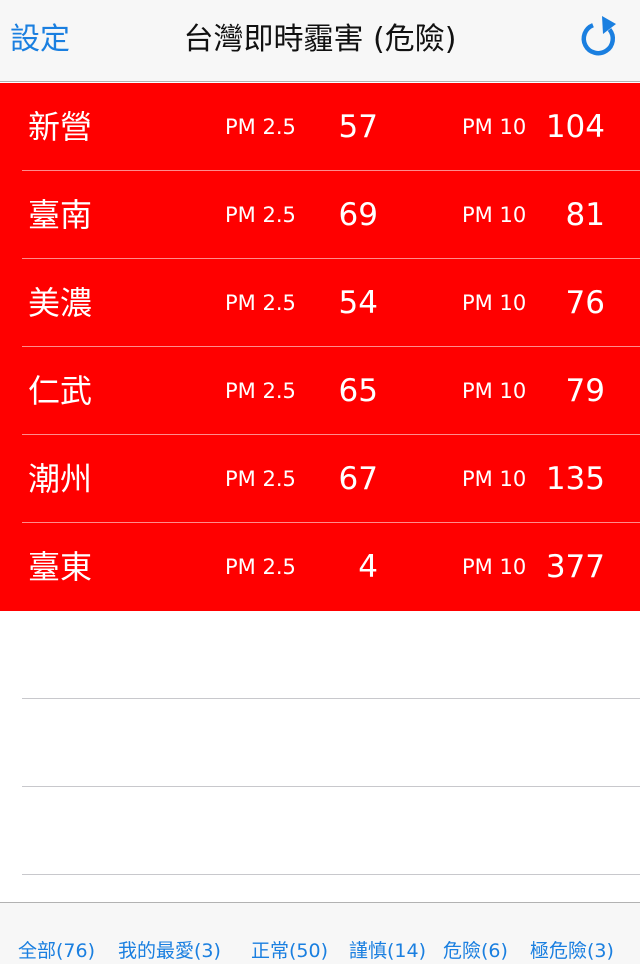  I want to click on station-name: 美濃, so click(60, 303).